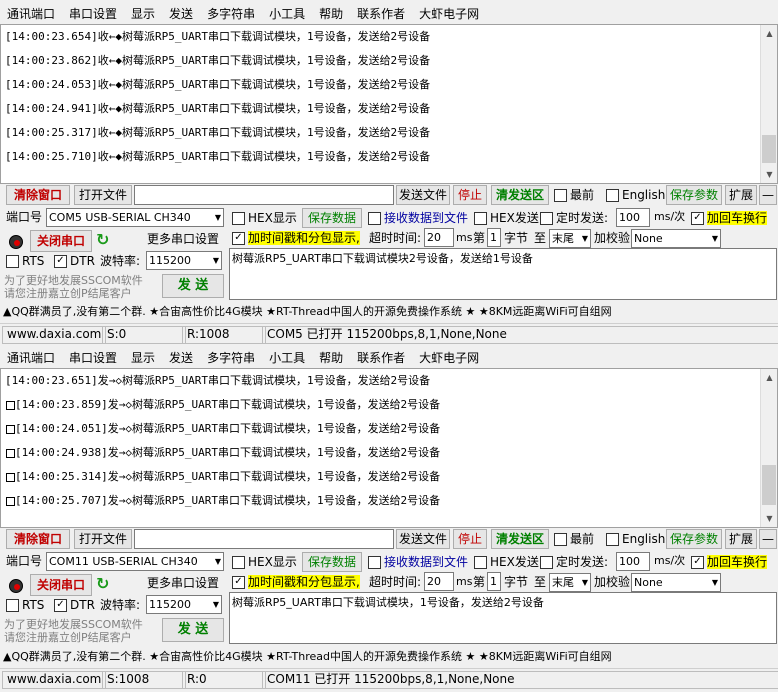  Describe the element at coordinates (503, 618) in the screenshot. I see `send-text-area: 树莓派RP5_UART串口下载调试模块，1号设备，发送给2号设备` at that location.